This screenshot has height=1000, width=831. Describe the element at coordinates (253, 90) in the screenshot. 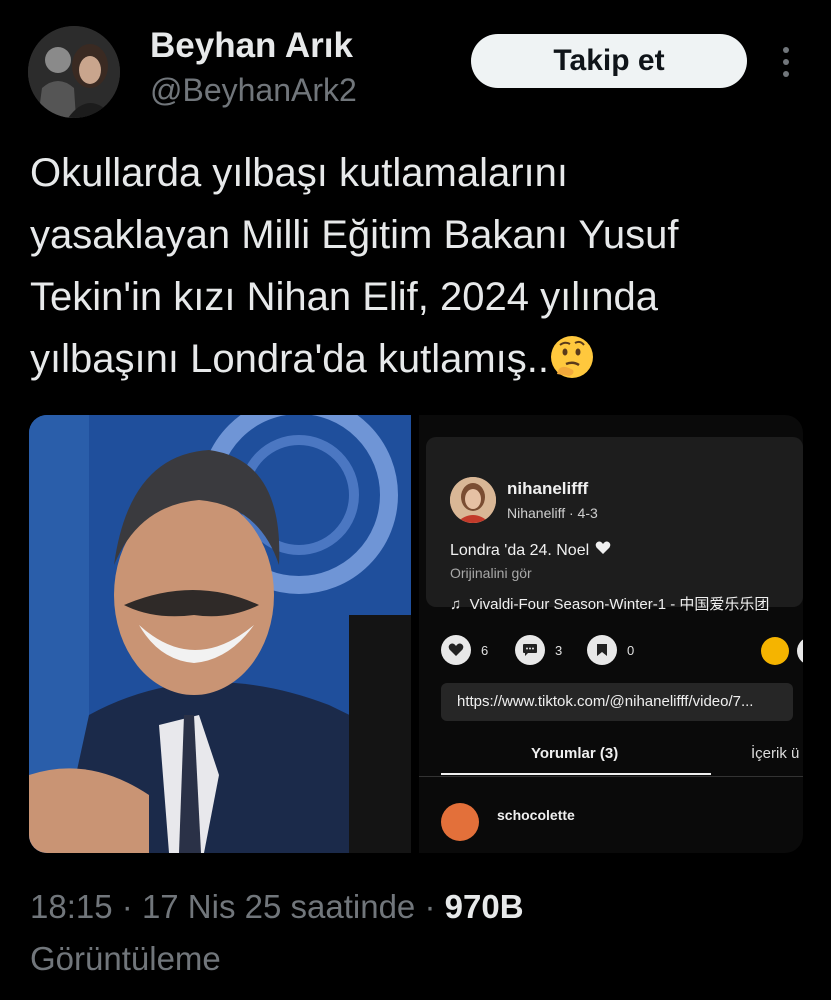

I see `author-handle: @BeyhanArk2` at that location.